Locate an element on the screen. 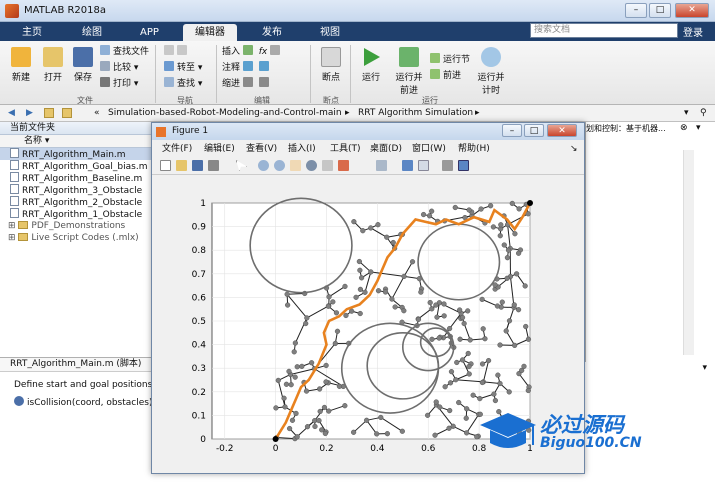 The height and width of the screenshot is (500, 715). figure-close-button: ✕ is located at coordinates (562, 130).